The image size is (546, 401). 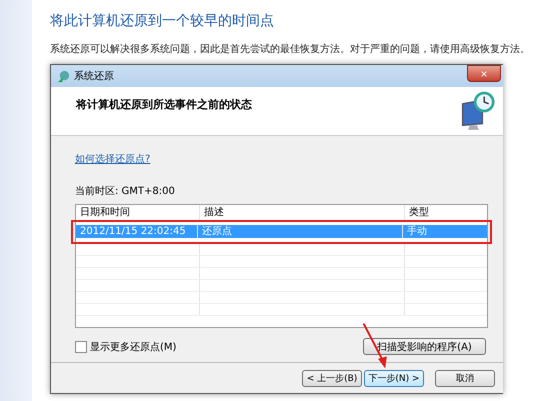 I want to click on wizard-button: 取消, so click(x=465, y=378).